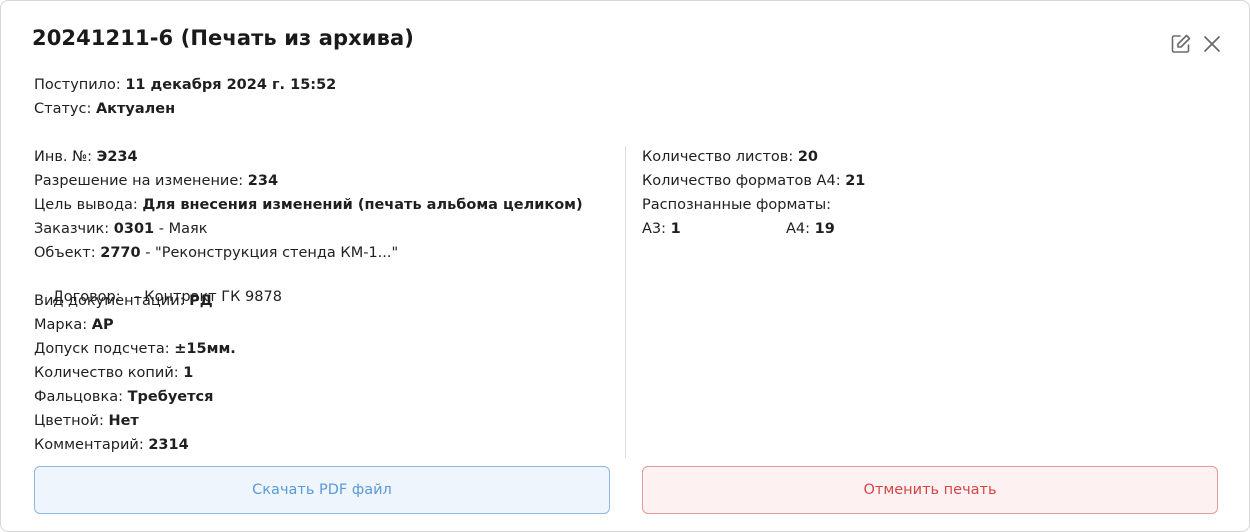 This screenshot has height=532, width=1250. I want to click on sheets-row: Количество листов: 20, so click(730, 157).